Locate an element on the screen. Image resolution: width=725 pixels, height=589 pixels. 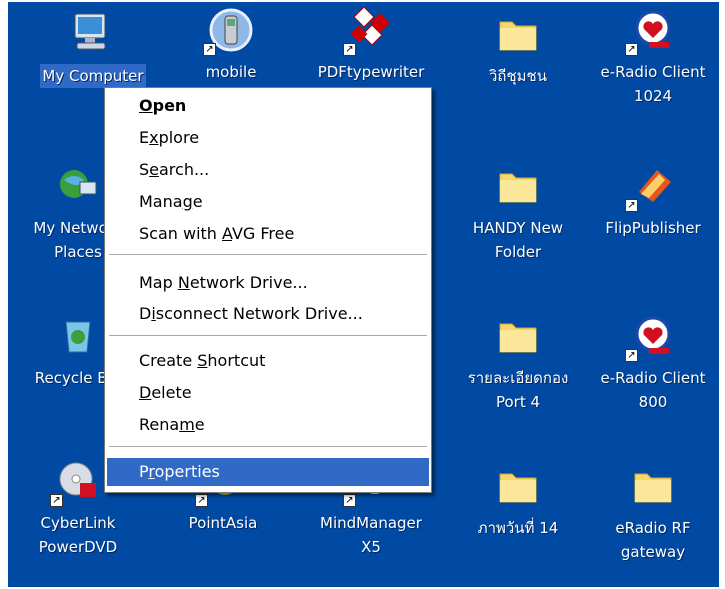
icon-label: PointAsia is located at coordinates (223, 523).